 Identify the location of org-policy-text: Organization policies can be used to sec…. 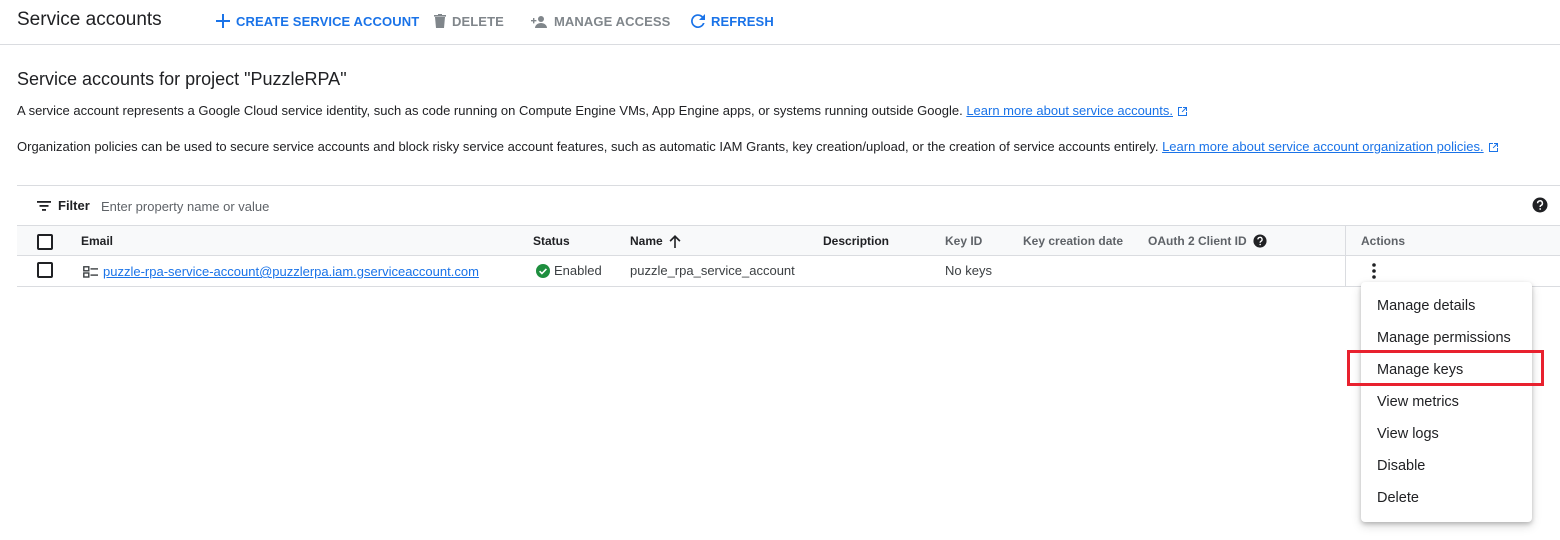
(590, 146).